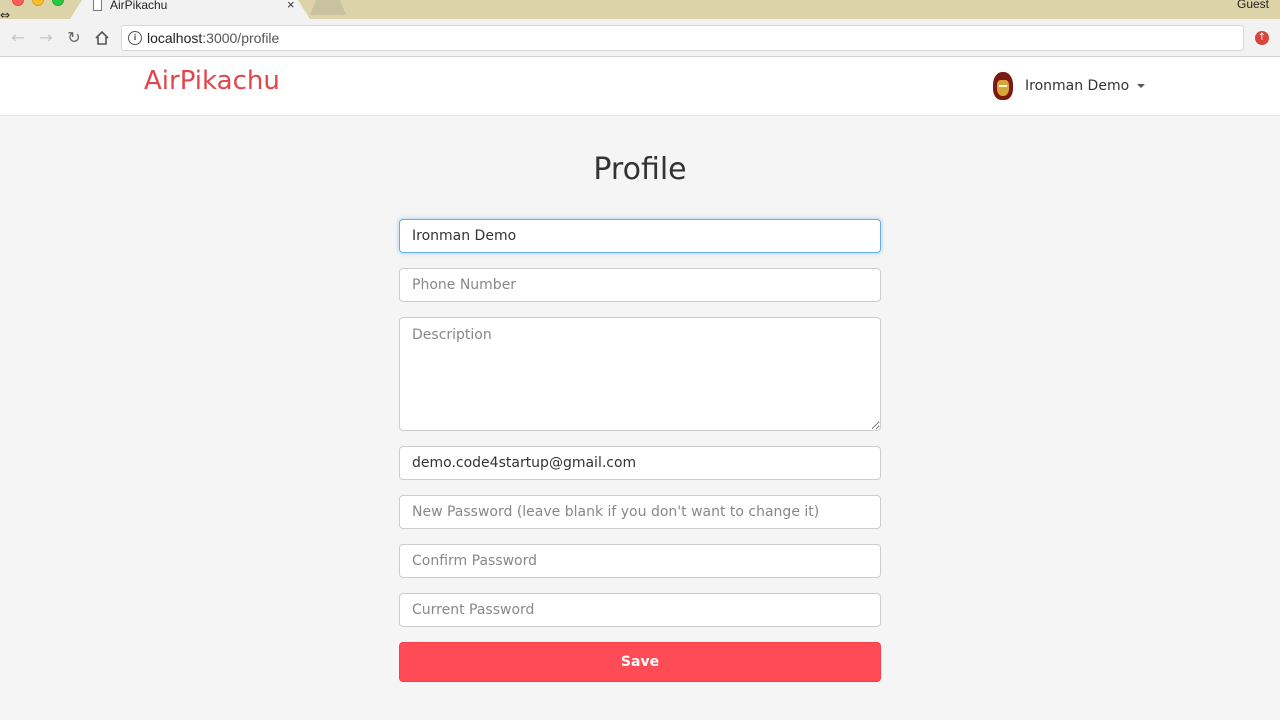 This screenshot has height=720, width=1280. I want to click on arrow-right-icon: →, so click(46, 38).